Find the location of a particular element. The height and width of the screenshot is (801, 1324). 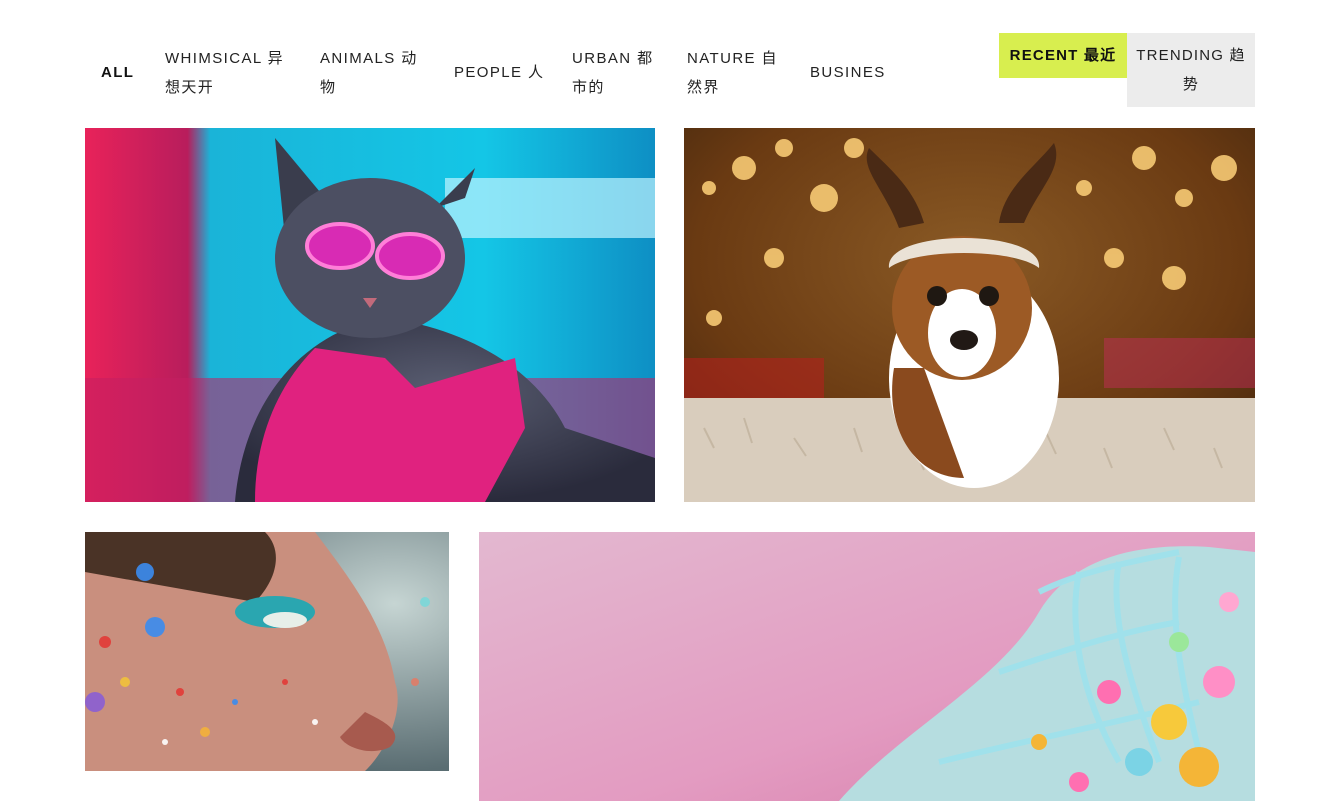

sort-trending-button: TRENDING 趋势 is located at coordinates (1191, 70).